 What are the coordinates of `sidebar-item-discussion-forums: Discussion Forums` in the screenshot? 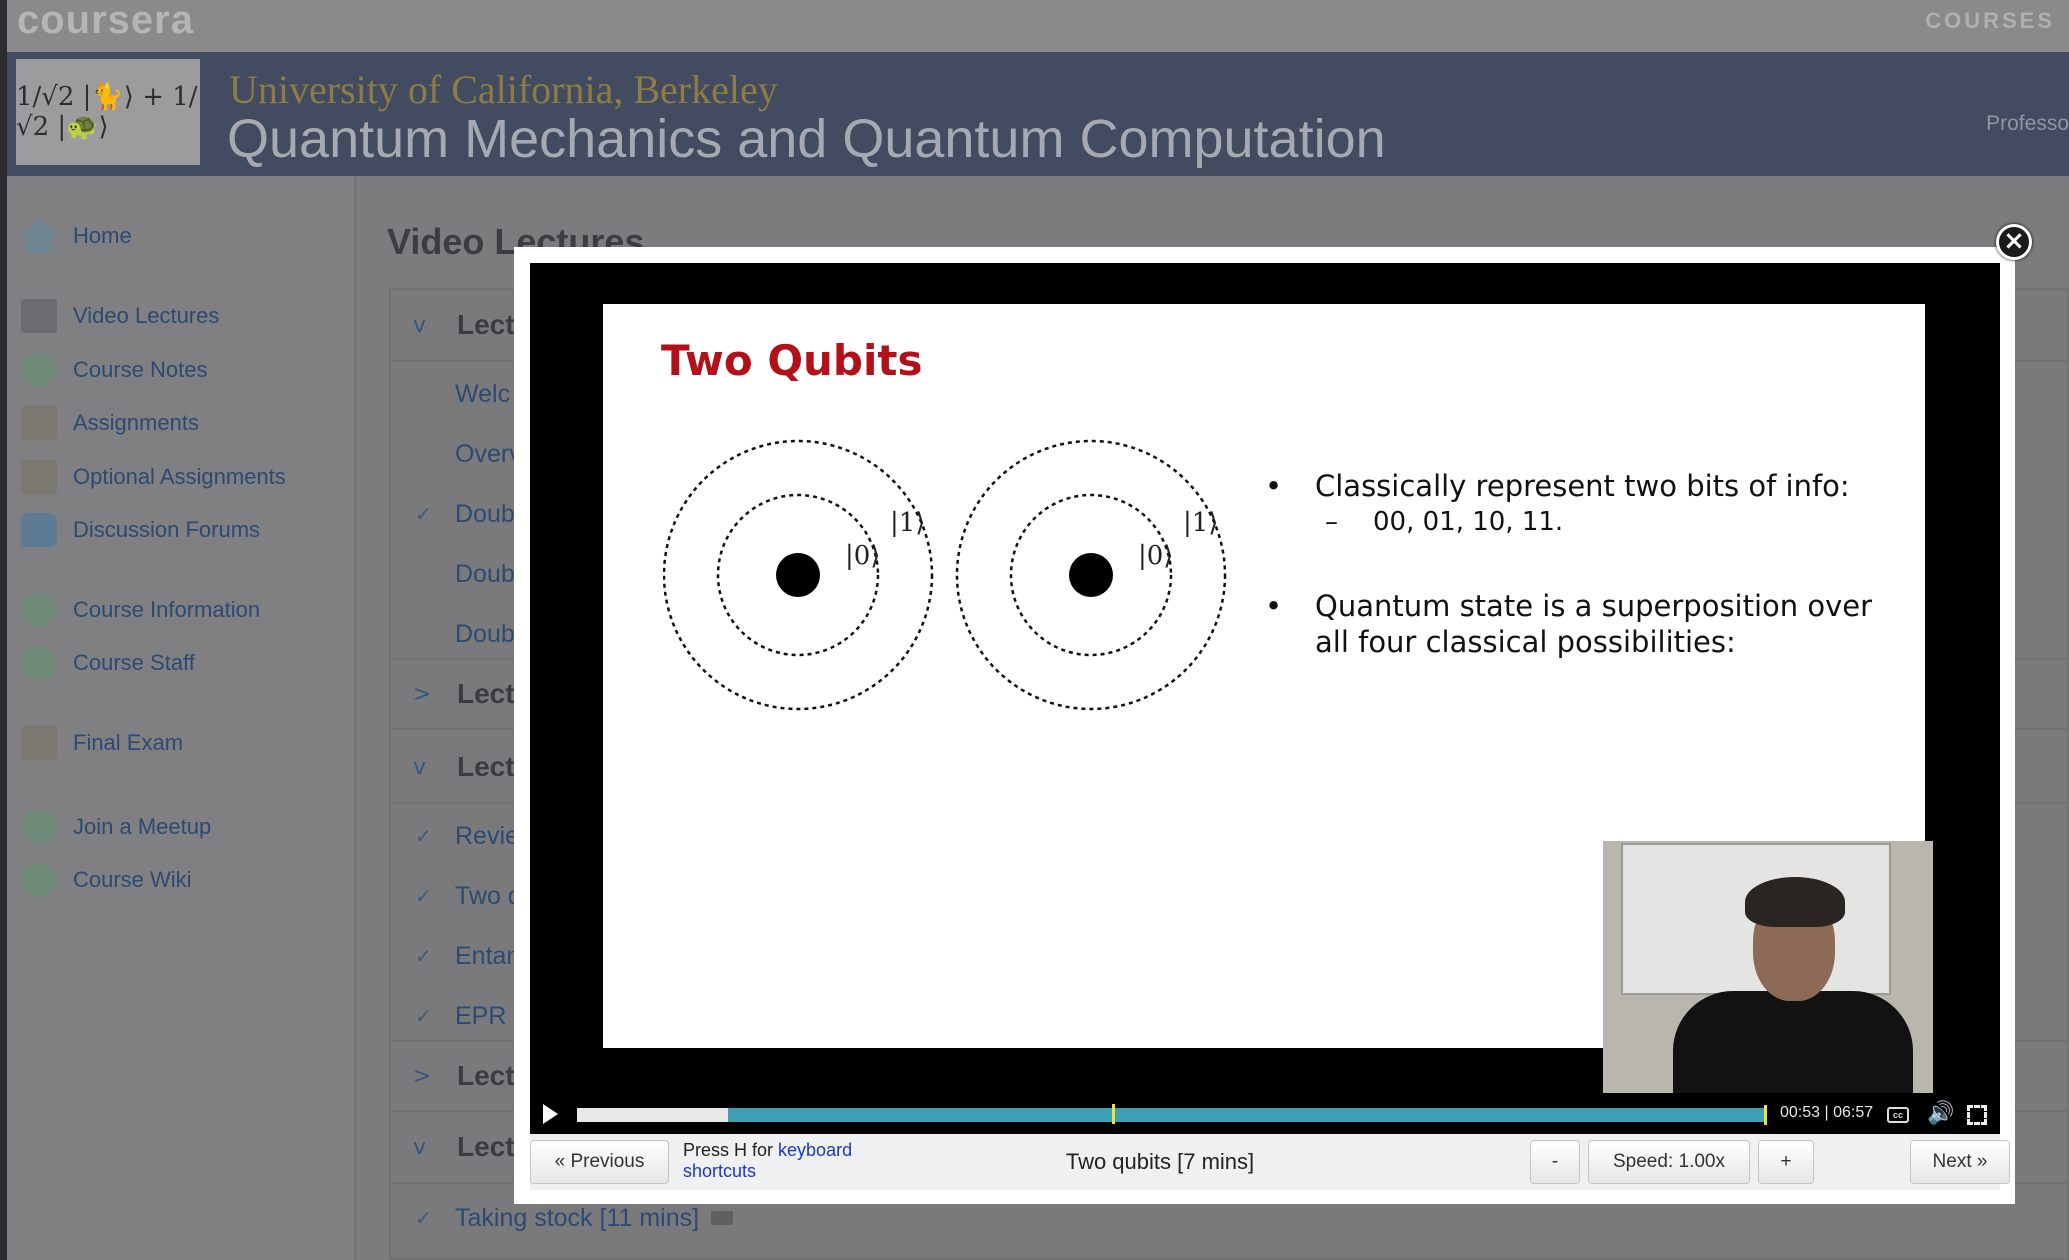 It's located at (140, 530).